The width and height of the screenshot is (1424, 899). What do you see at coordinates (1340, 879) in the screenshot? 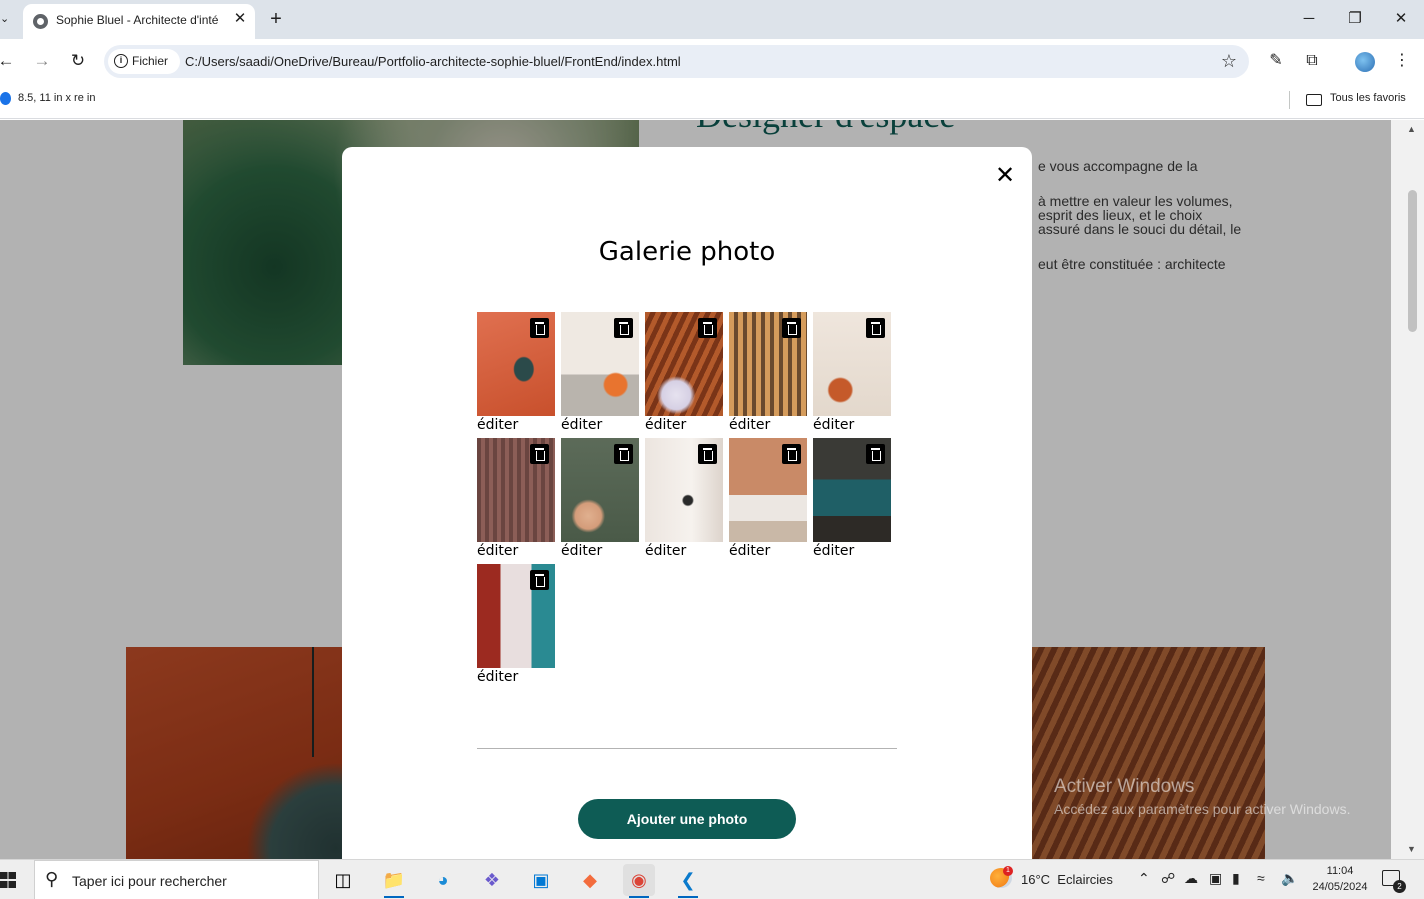
I see `clock: 11:04 24/05/2024` at bounding box center [1340, 879].